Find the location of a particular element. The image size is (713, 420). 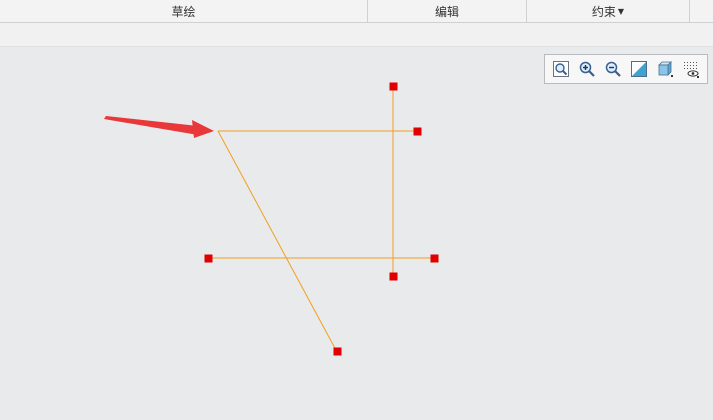

zoom-in-button is located at coordinates (587, 69).